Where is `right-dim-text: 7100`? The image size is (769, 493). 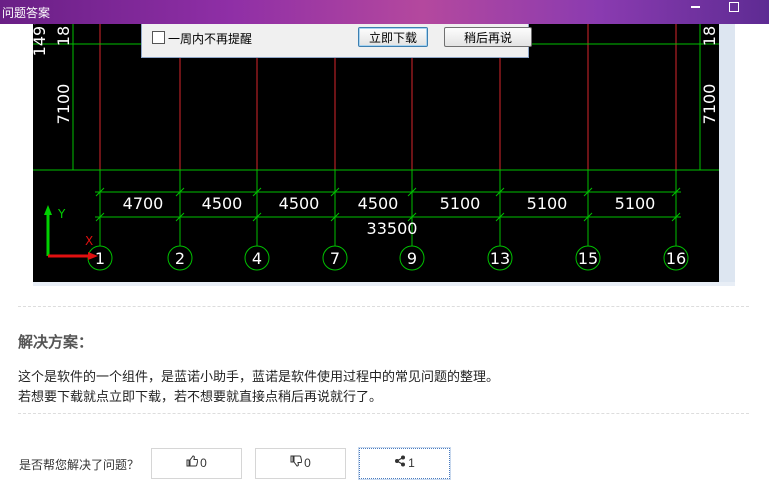
right-dim-text: 7100 is located at coordinates (709, 104).